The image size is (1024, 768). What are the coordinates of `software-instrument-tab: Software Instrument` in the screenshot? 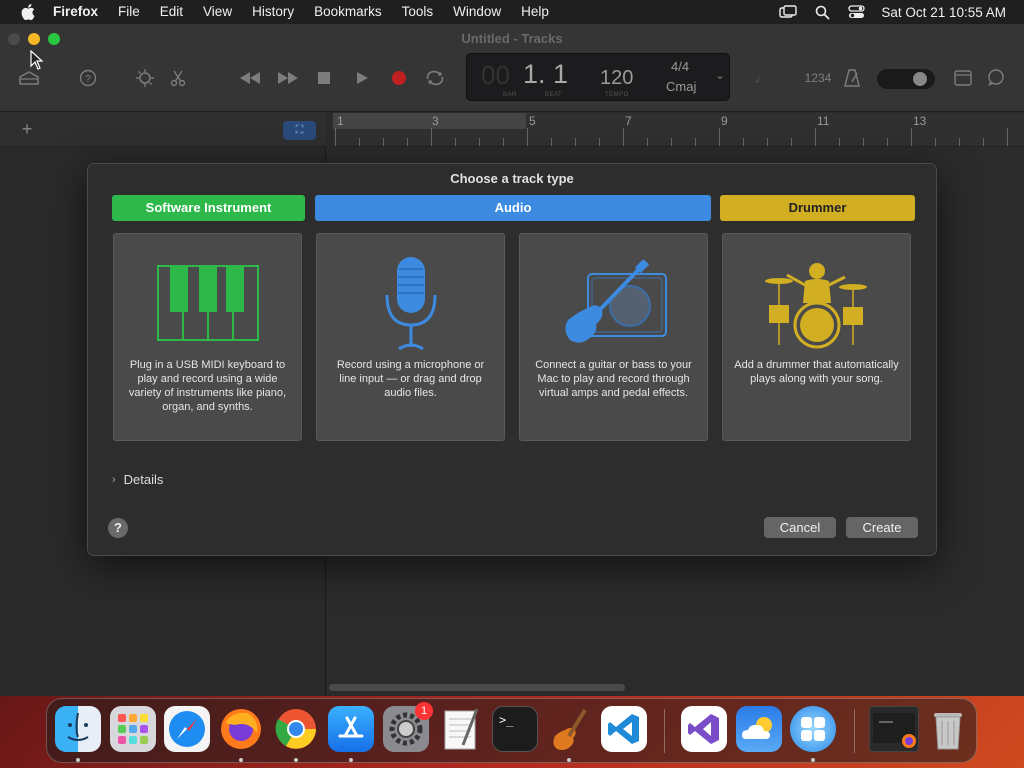 It's located at (208, 208).